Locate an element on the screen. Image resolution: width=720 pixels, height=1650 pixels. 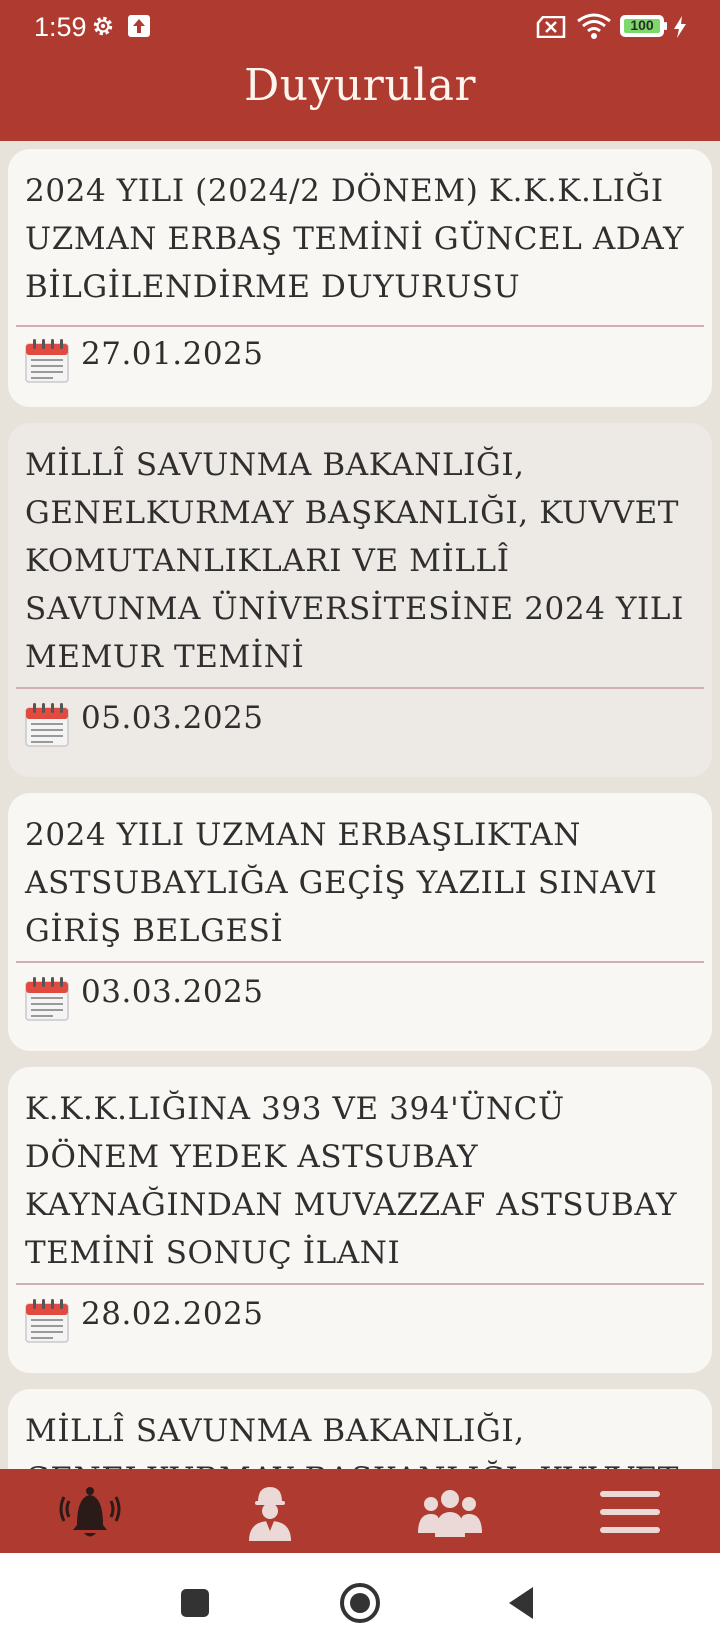
nav-soldier is located at coordinates (270, 1511).